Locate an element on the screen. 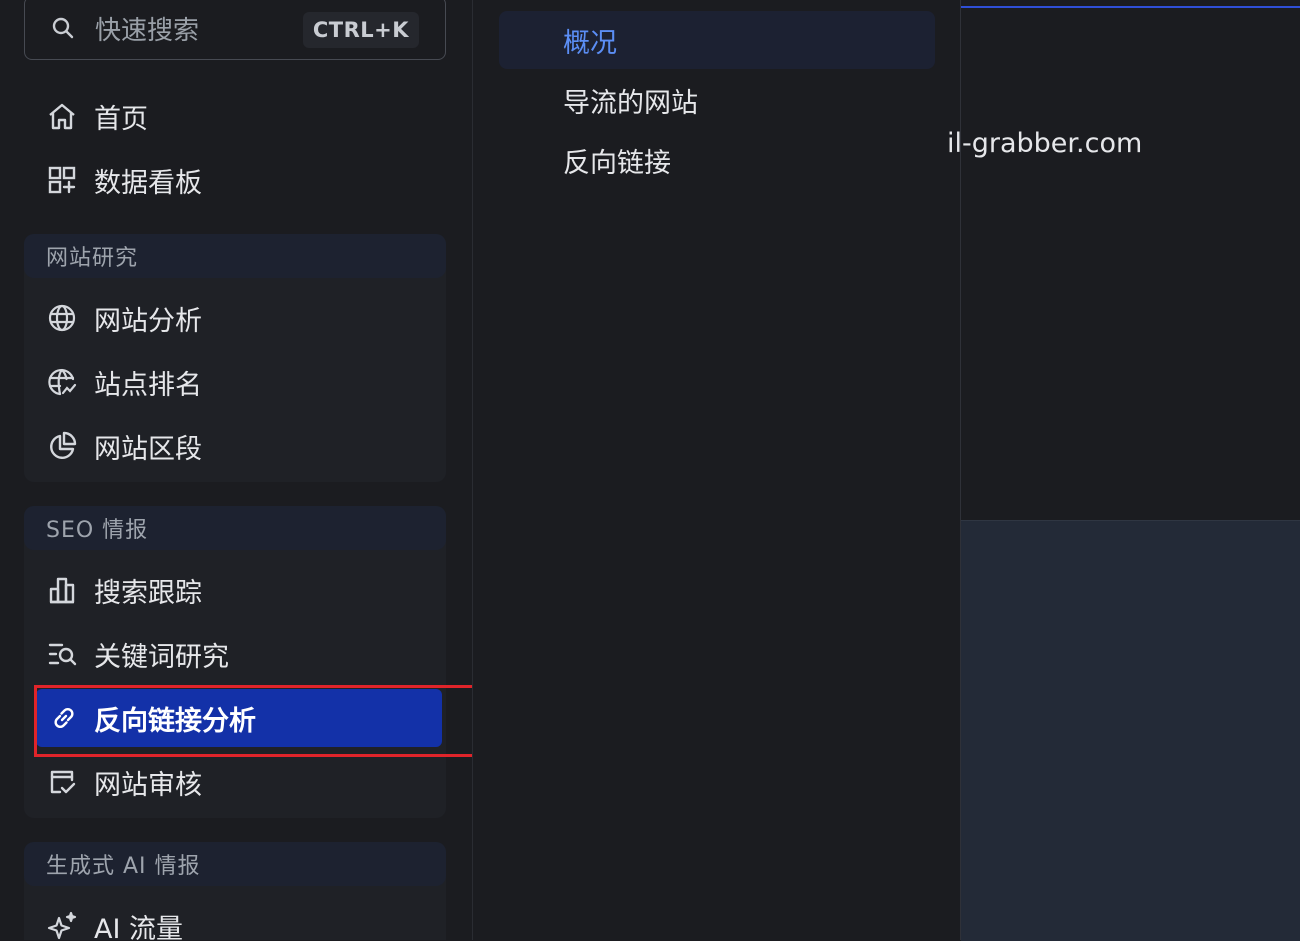  sidebar-item-label: AI 流量 is located at coordinates (139, 927).